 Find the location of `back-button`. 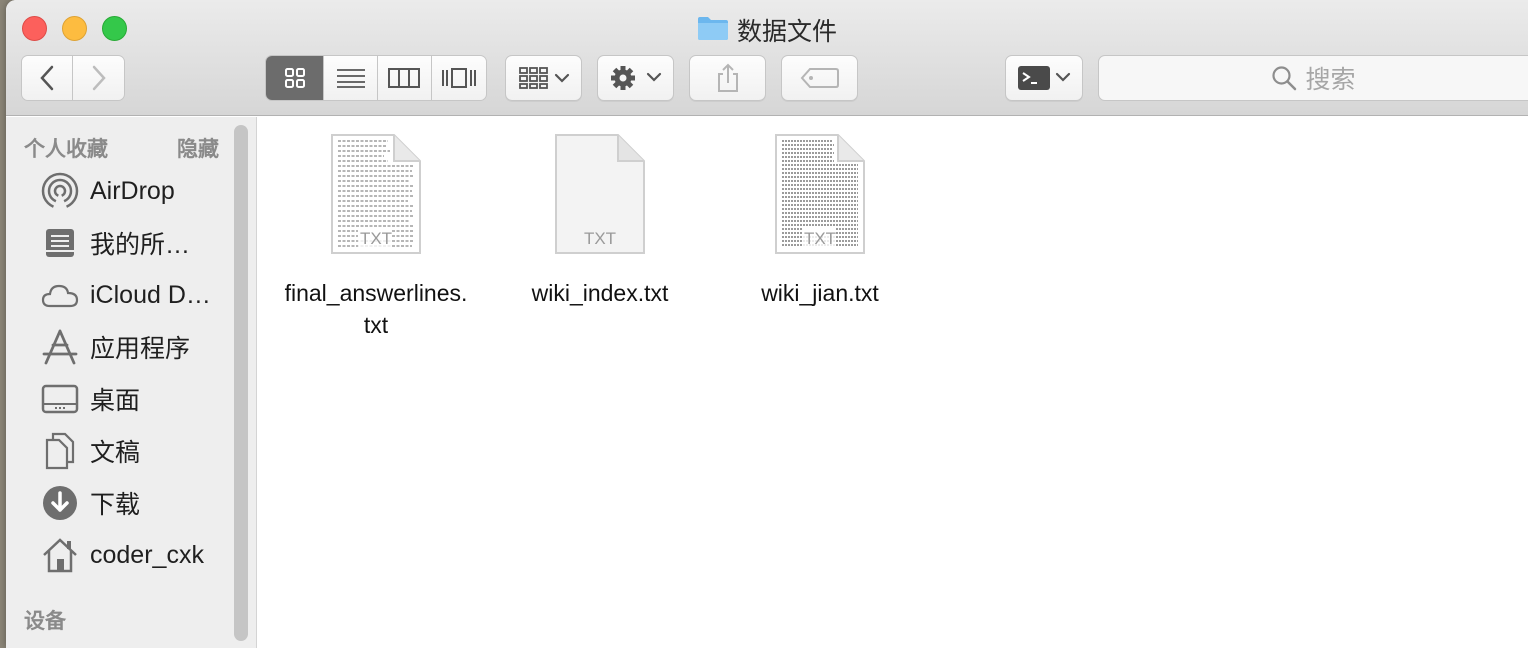

back-button is located at coordinates (48, 78).